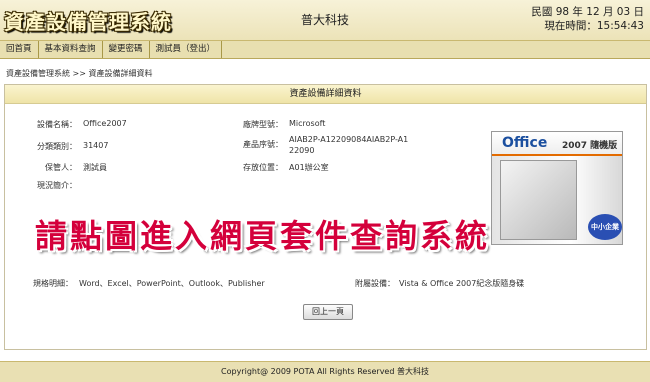 This screenshot has height=382, width=650. What do you see at coordinates (19, 49) in the screenshot?
I see `menu-home: 回首頁` at bounding box center [19, 49].